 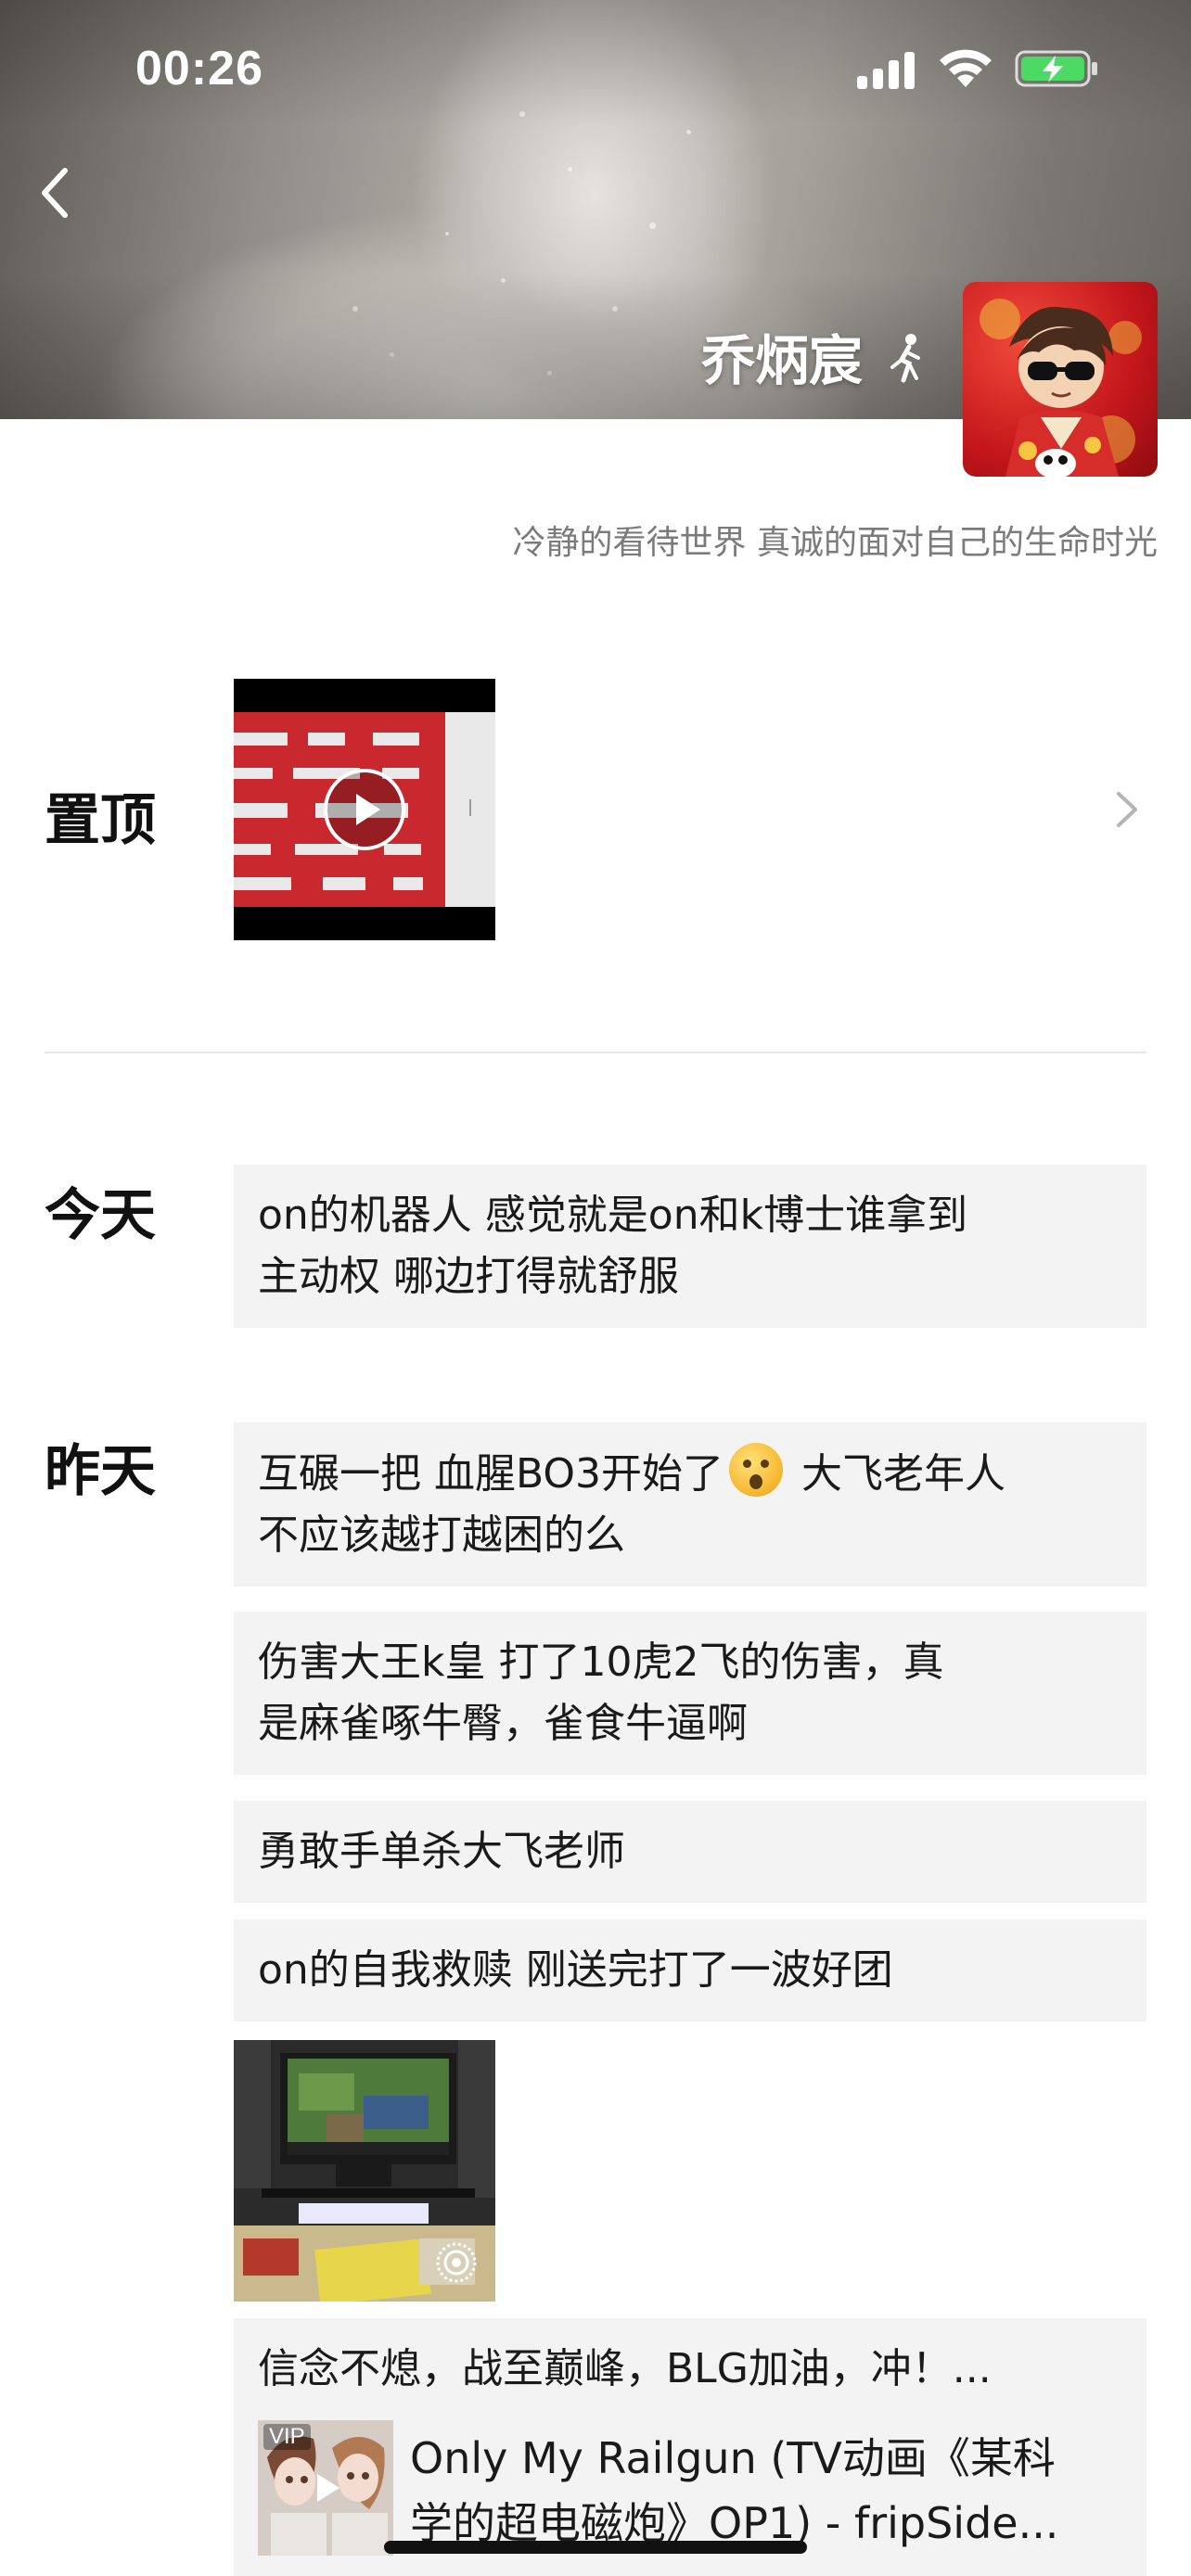 I want to click on post-text-line: 是麻雀啄牛臀，雀食牛逼啊, so click(x=503, y=1724).